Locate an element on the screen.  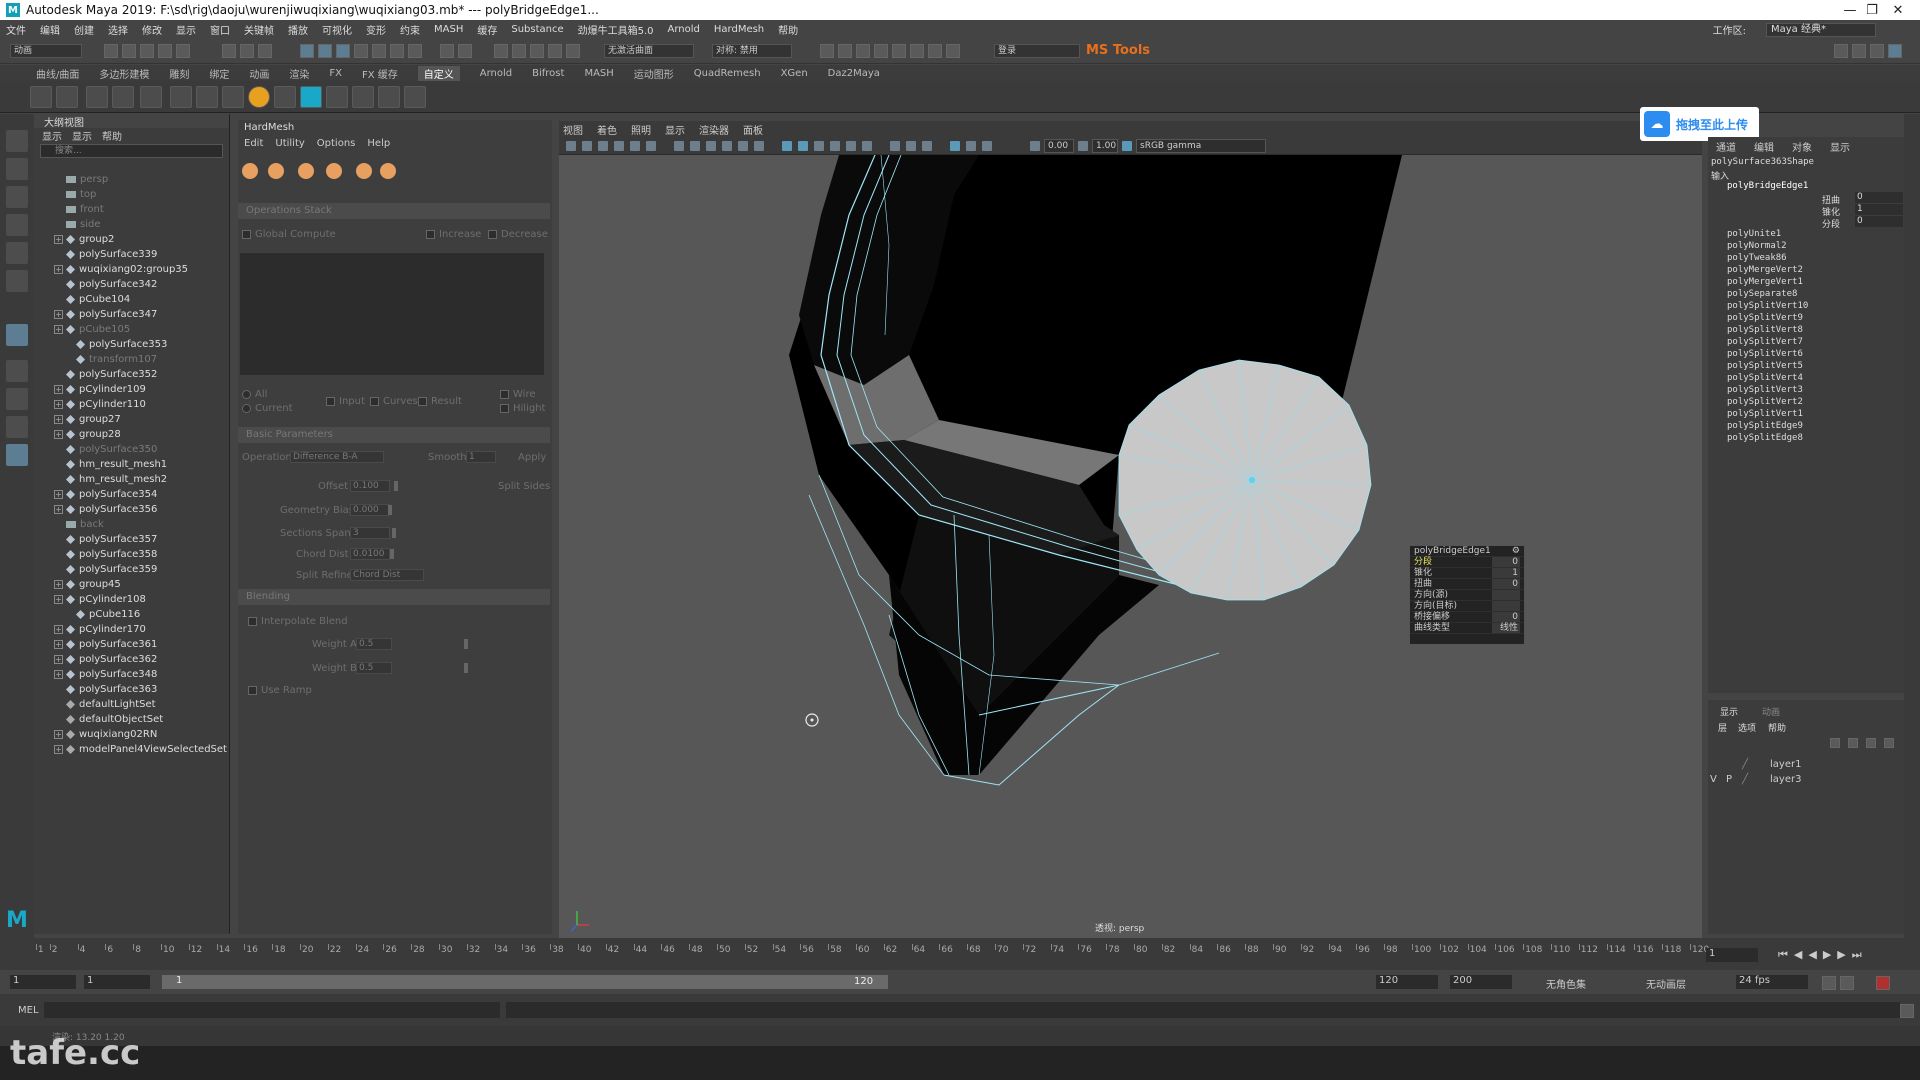
gamma-field: 1.00 is located at coordinates (1105, 146).